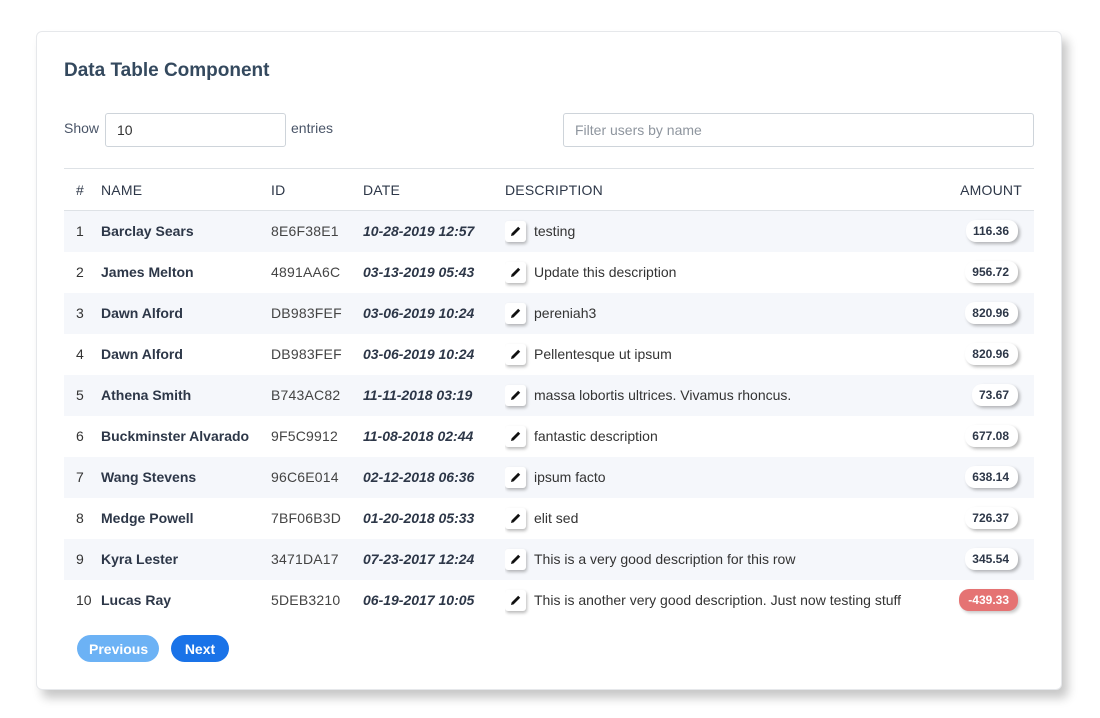  I want to click on row-amount-cell: 726.37, so click(984, 518).